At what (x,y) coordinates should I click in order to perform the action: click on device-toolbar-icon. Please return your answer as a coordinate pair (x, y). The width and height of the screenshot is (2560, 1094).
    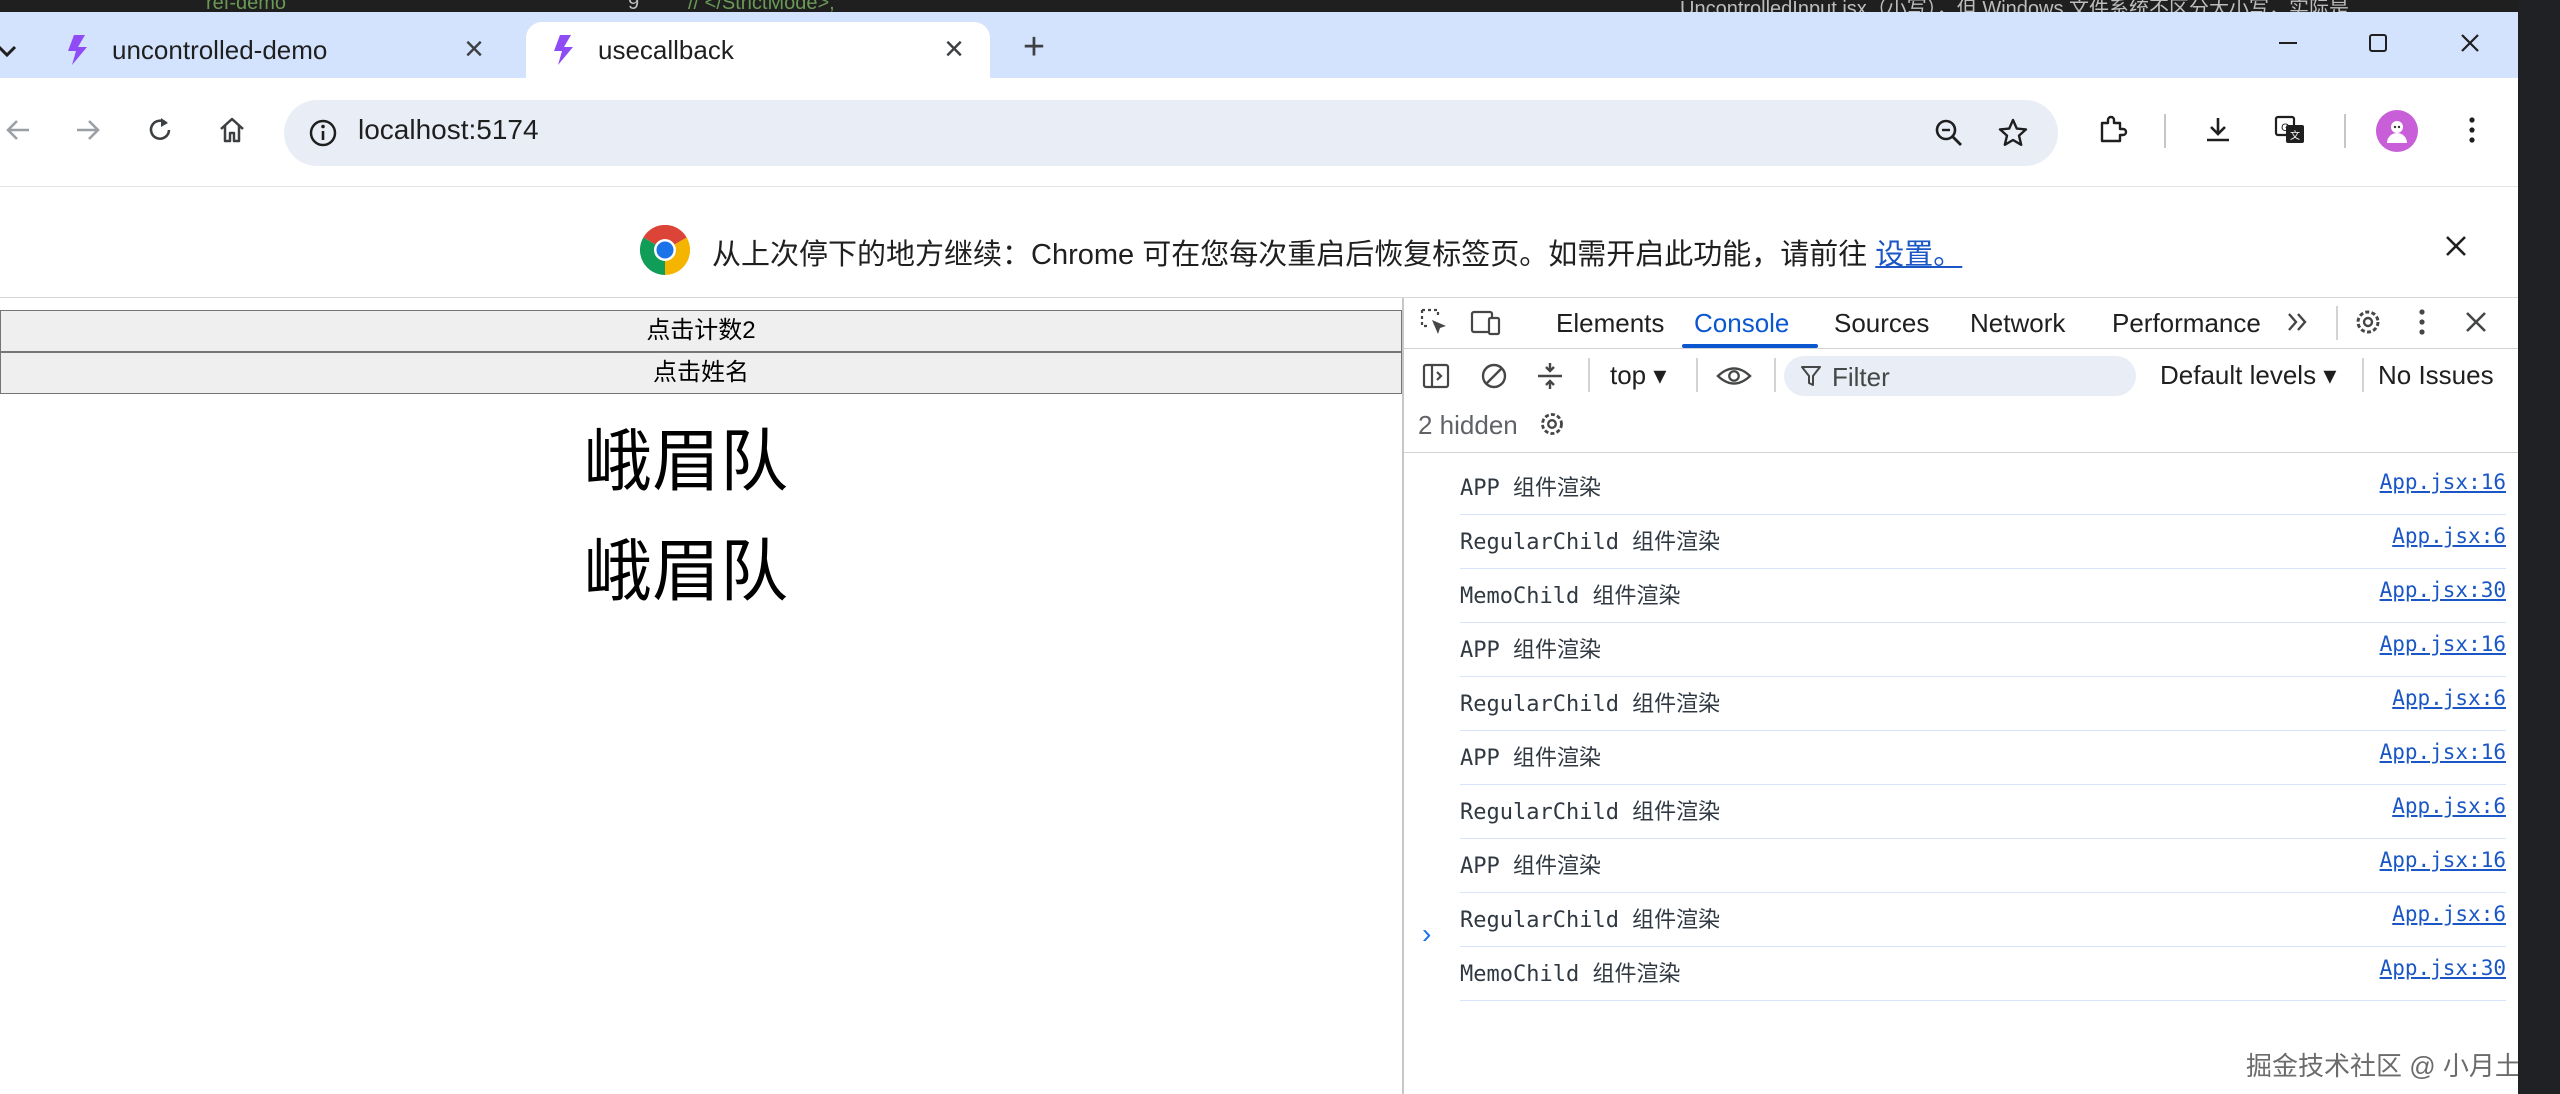
    Looking at the image, I should click on (1486, 322).